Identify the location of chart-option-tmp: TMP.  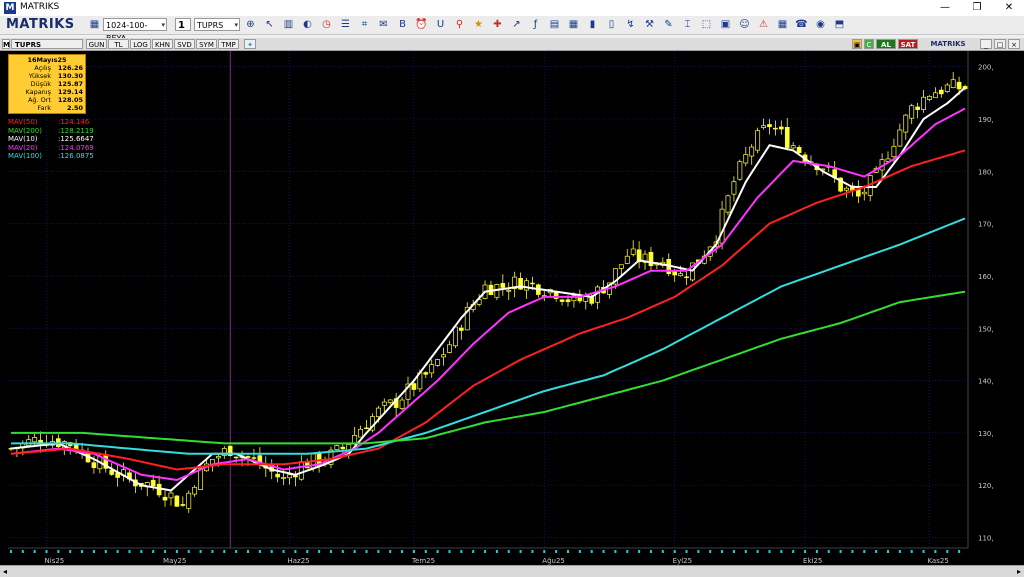
(228, 44).